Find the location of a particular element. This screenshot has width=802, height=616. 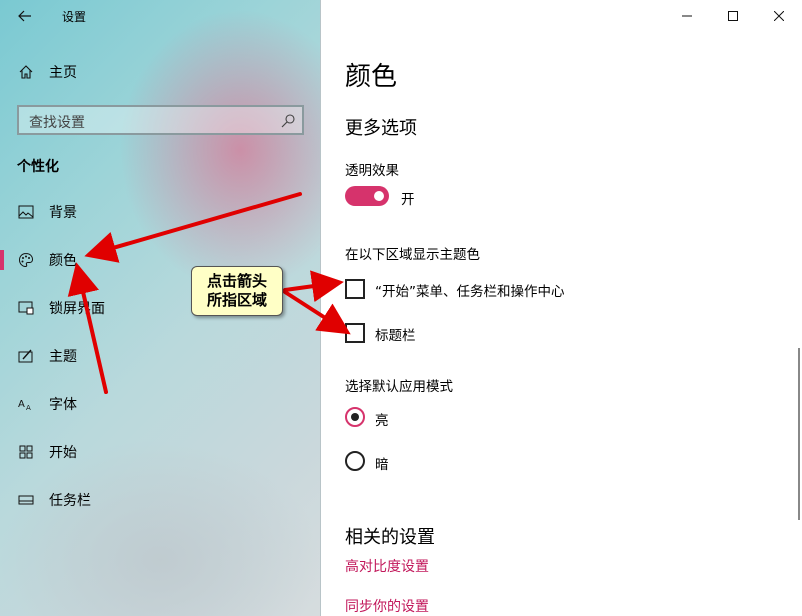

palette-icon is located at coordinates (26, 260).